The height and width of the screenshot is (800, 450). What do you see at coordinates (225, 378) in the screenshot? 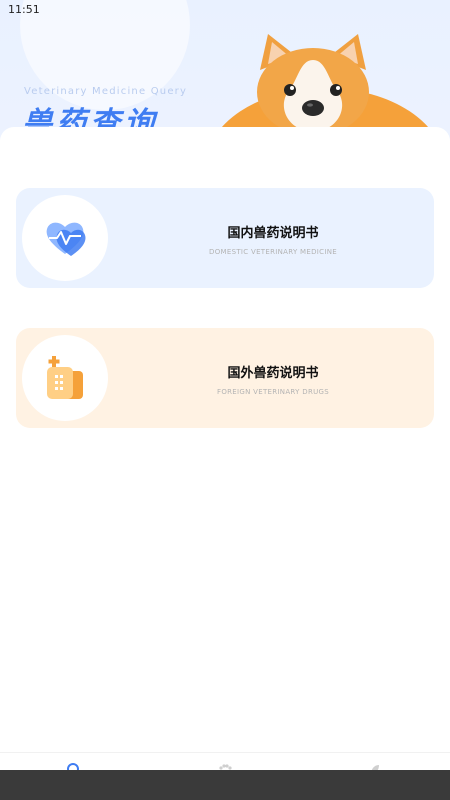
I see `foreign-medicine-card: 国外兽药说明书 FOREIGN VETERINARY DRUGS` at bounding box center [225, 378].